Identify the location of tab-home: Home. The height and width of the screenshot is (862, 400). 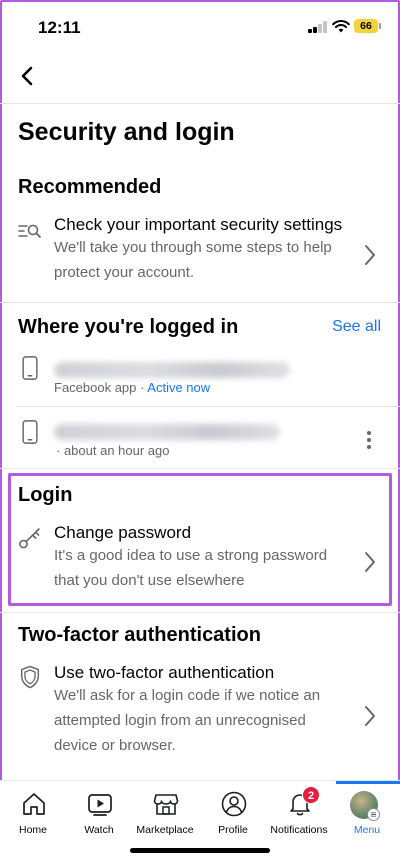
(33, 811).